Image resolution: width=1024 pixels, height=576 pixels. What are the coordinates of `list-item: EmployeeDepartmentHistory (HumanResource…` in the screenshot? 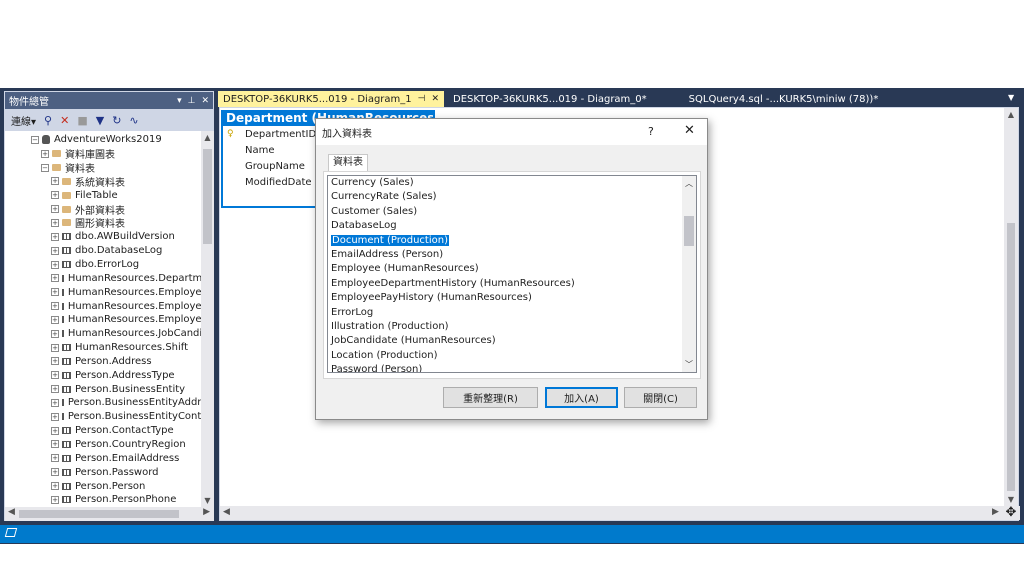 It's located at (512, 284).